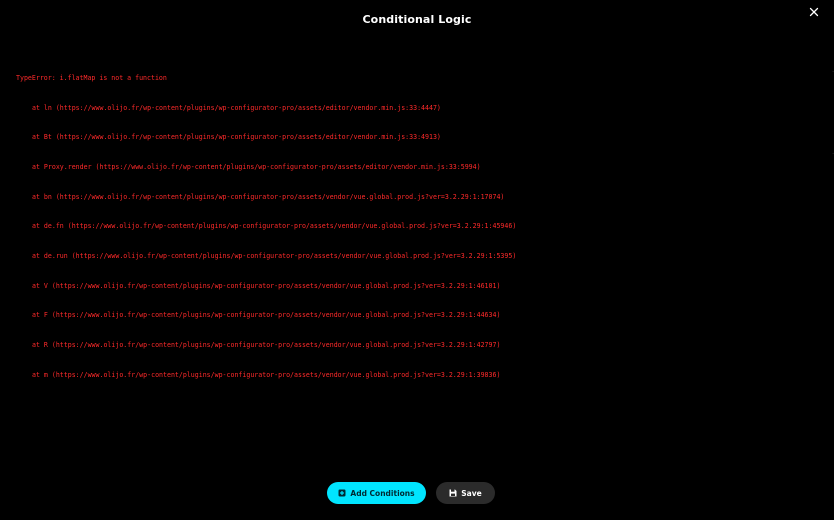  I want to click on plus-square-icon, so click(342, 493).